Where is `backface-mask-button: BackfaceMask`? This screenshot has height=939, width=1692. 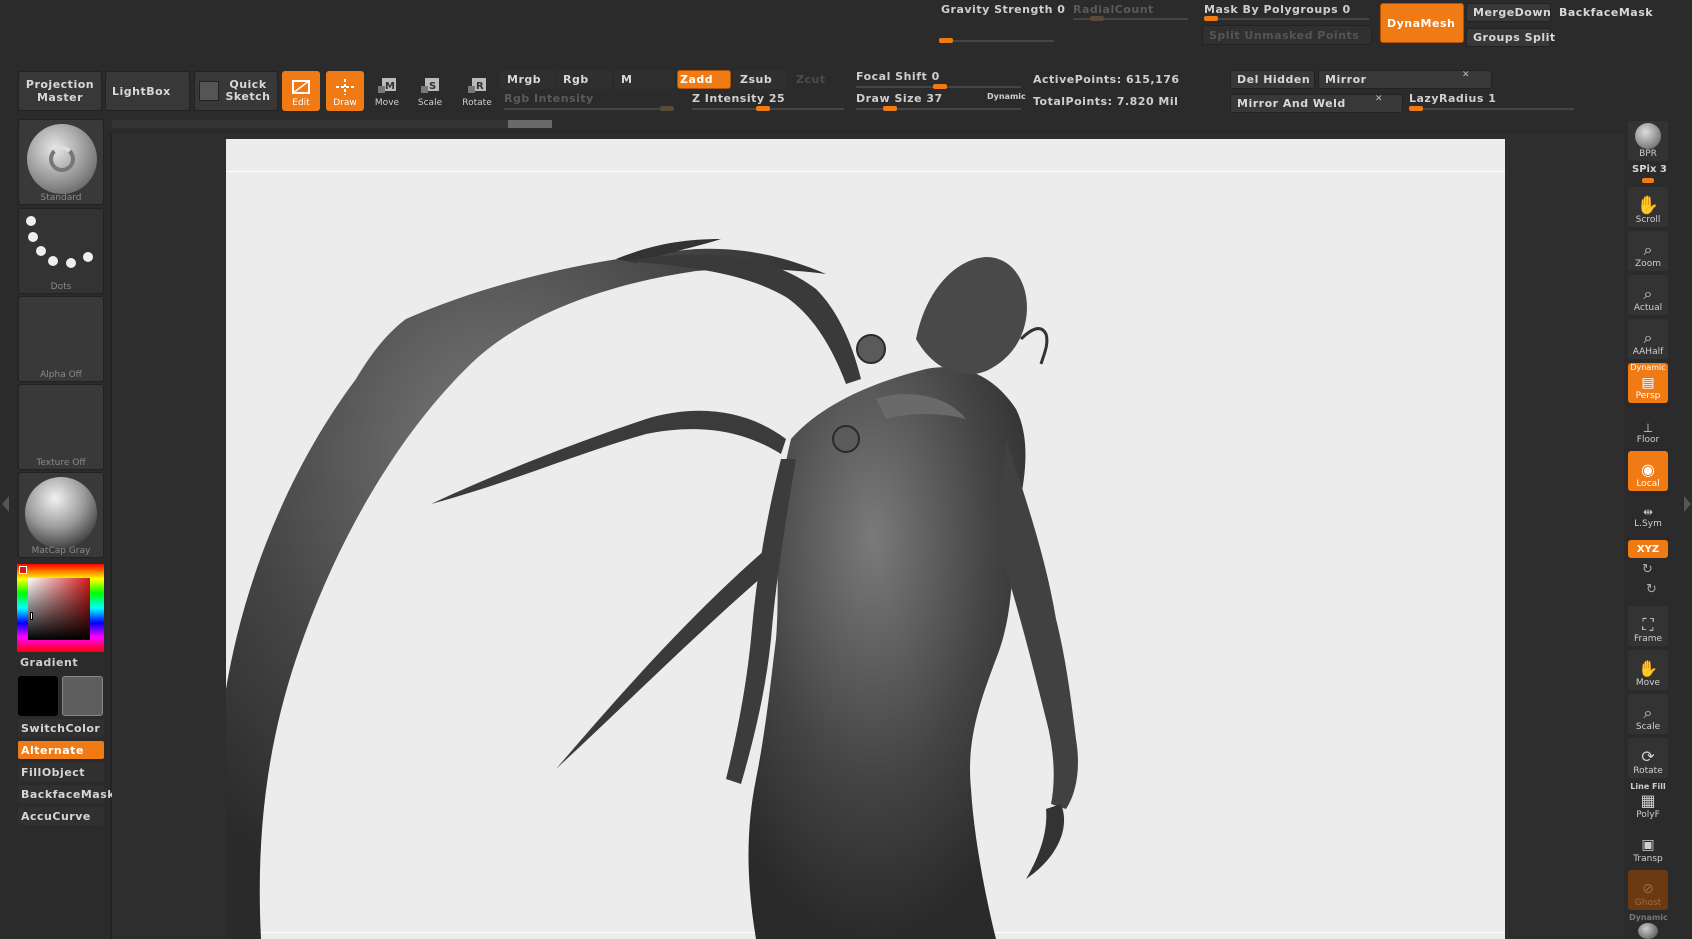
backface-mask-button: BackfaceMask is located at coordinates (1602, 12).